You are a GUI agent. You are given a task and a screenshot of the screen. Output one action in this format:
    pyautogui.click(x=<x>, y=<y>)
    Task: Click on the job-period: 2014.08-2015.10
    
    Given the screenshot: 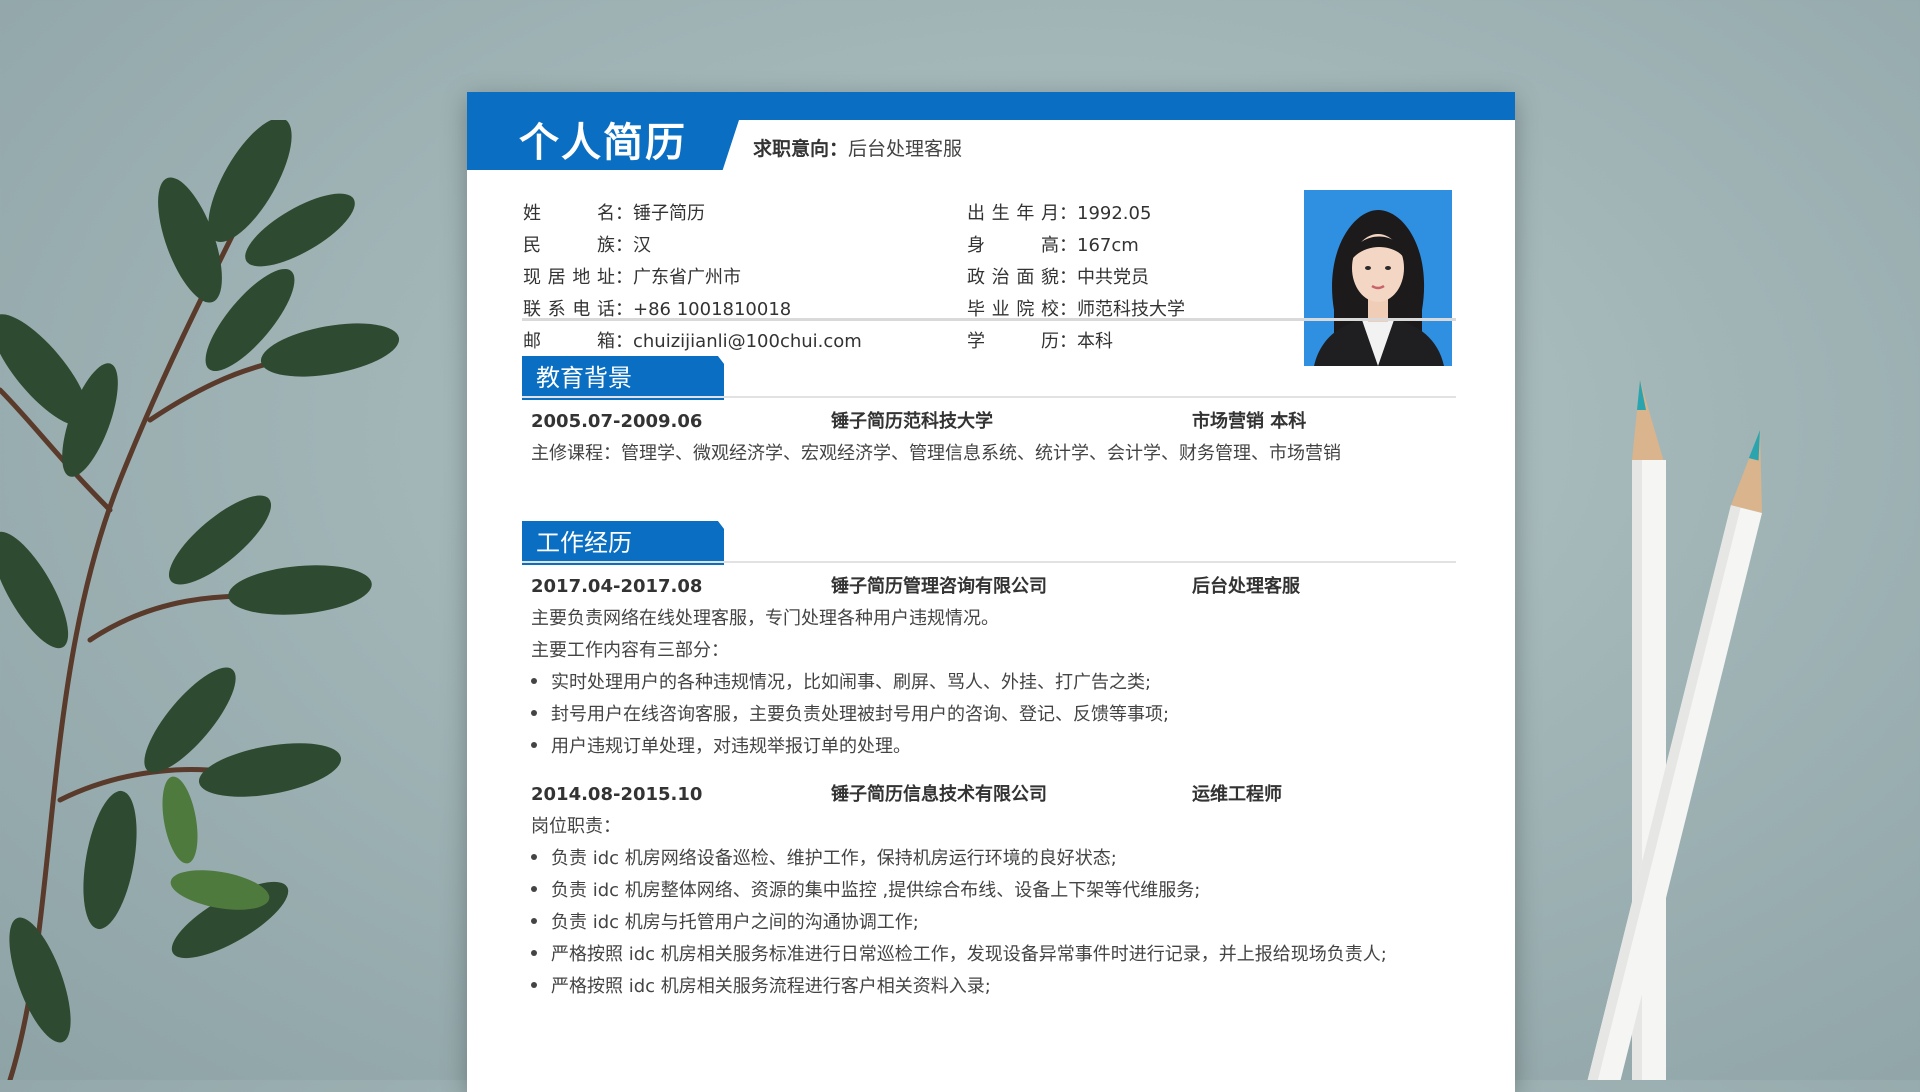 What is the action you would take?
    pyautogui.click(x=617, y=794)
    